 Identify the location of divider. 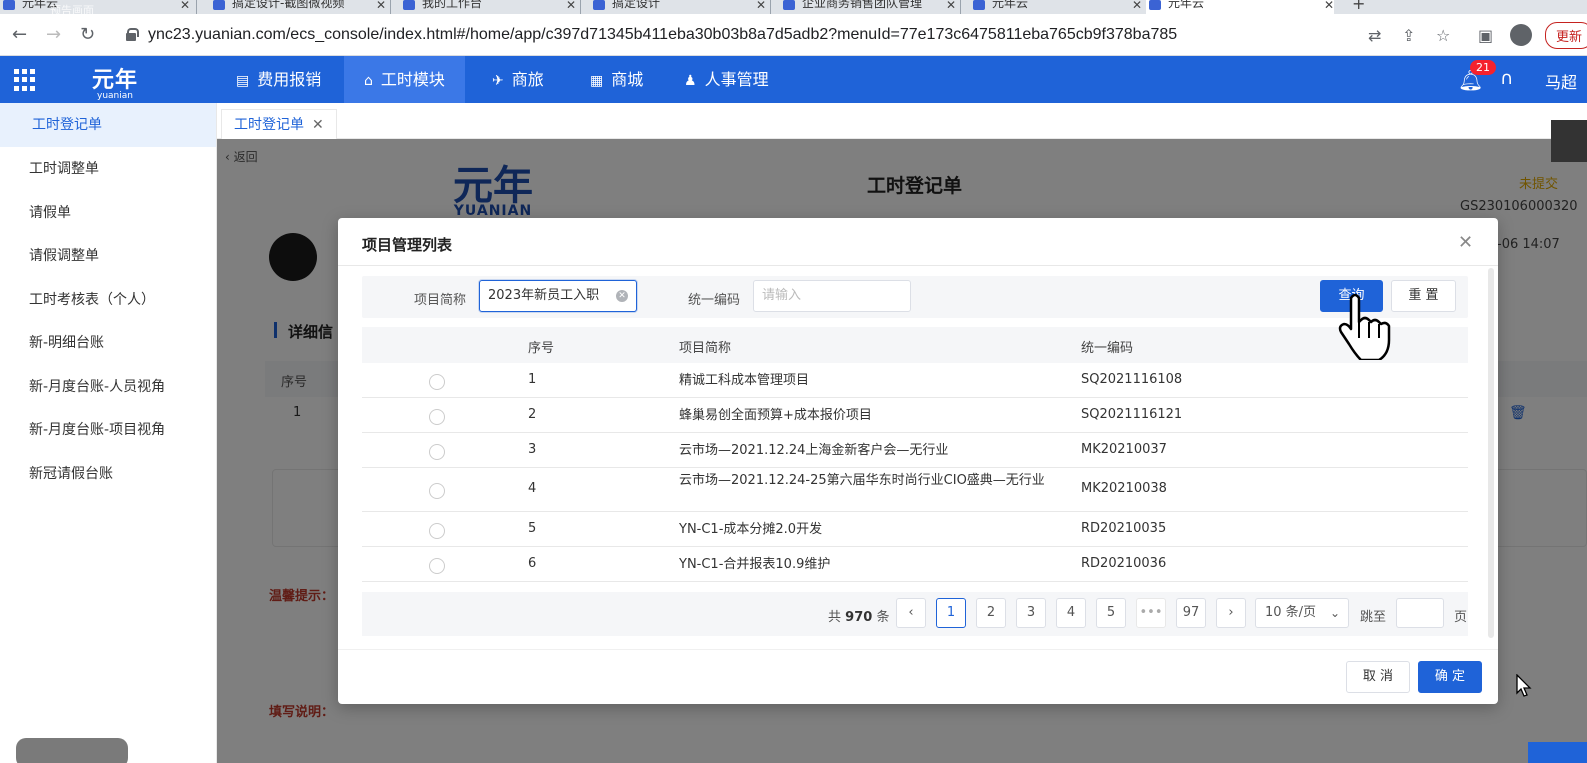
(918, 649).